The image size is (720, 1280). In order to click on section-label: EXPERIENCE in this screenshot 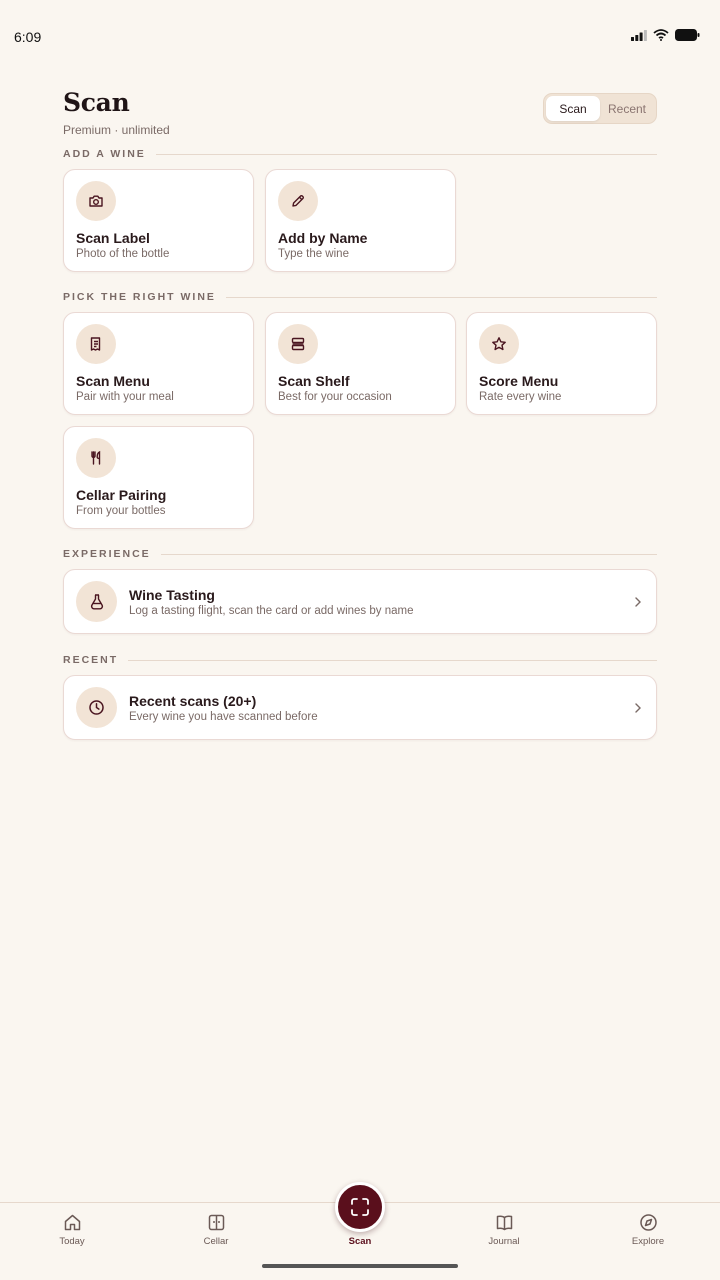, I will do `click(107, 554)`.